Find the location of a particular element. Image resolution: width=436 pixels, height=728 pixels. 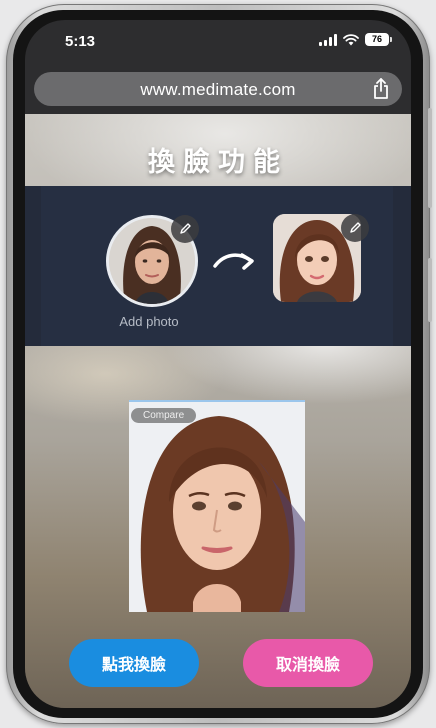

edit-source-photo-button is located at coordinates (185, 229).